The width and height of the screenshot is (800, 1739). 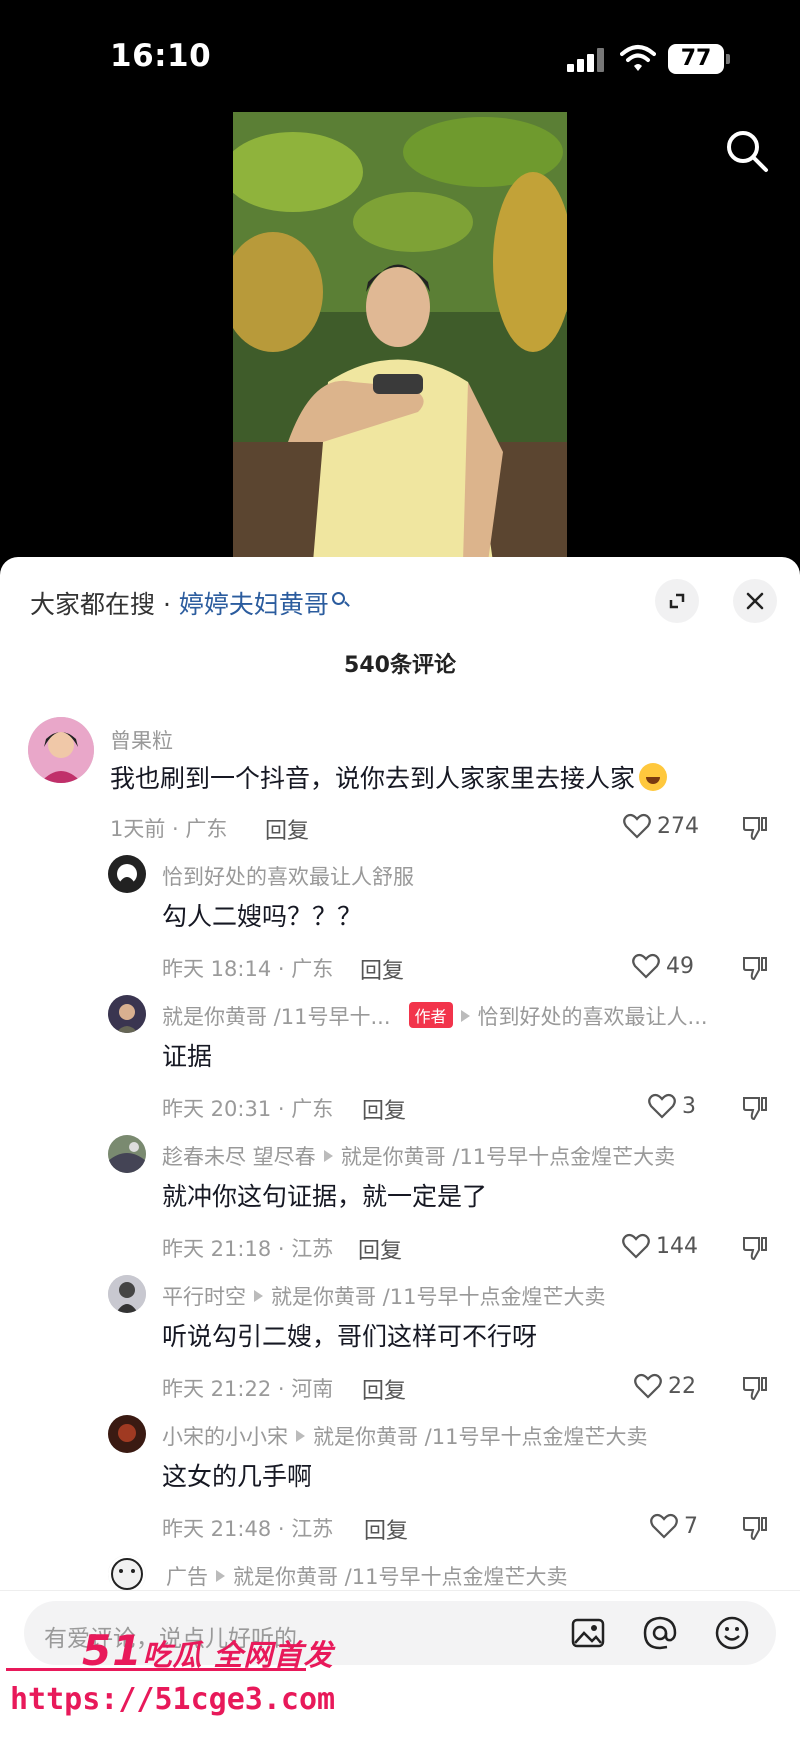 What do you see at coordinates (663, 966) in the screenshot?
I see `like-button: 49` at bounding box center [663, 966].